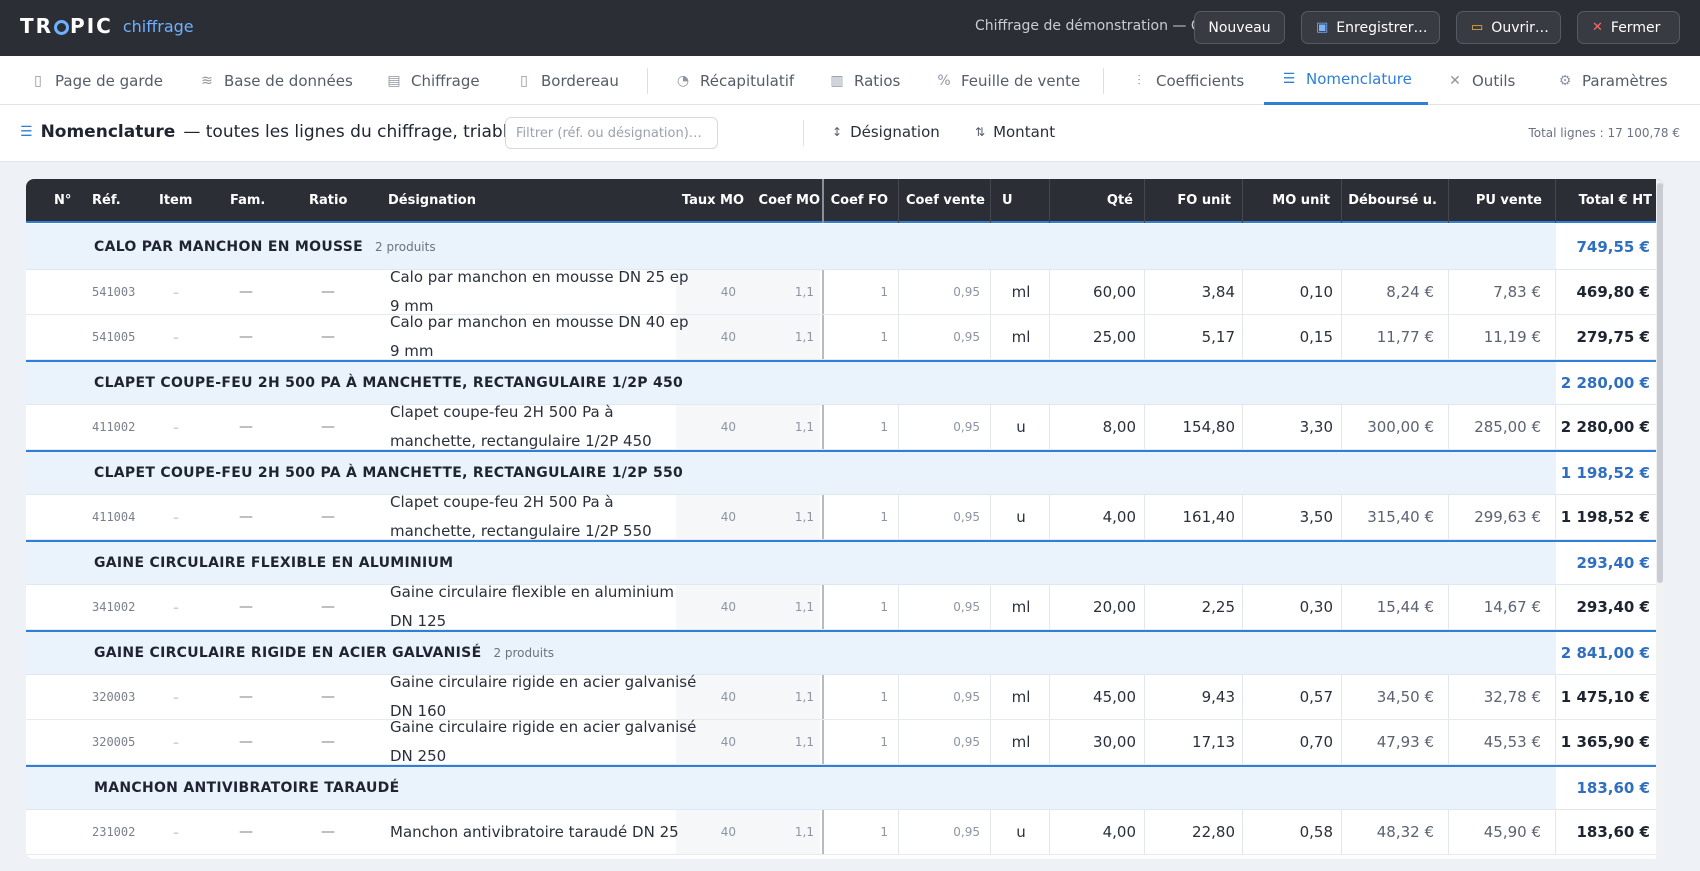  What do you see at coordinates (886, 132) in the screenshot?
I see `sort-by-designation-button: ↕ Désignation` at bounding box center [886, 132].